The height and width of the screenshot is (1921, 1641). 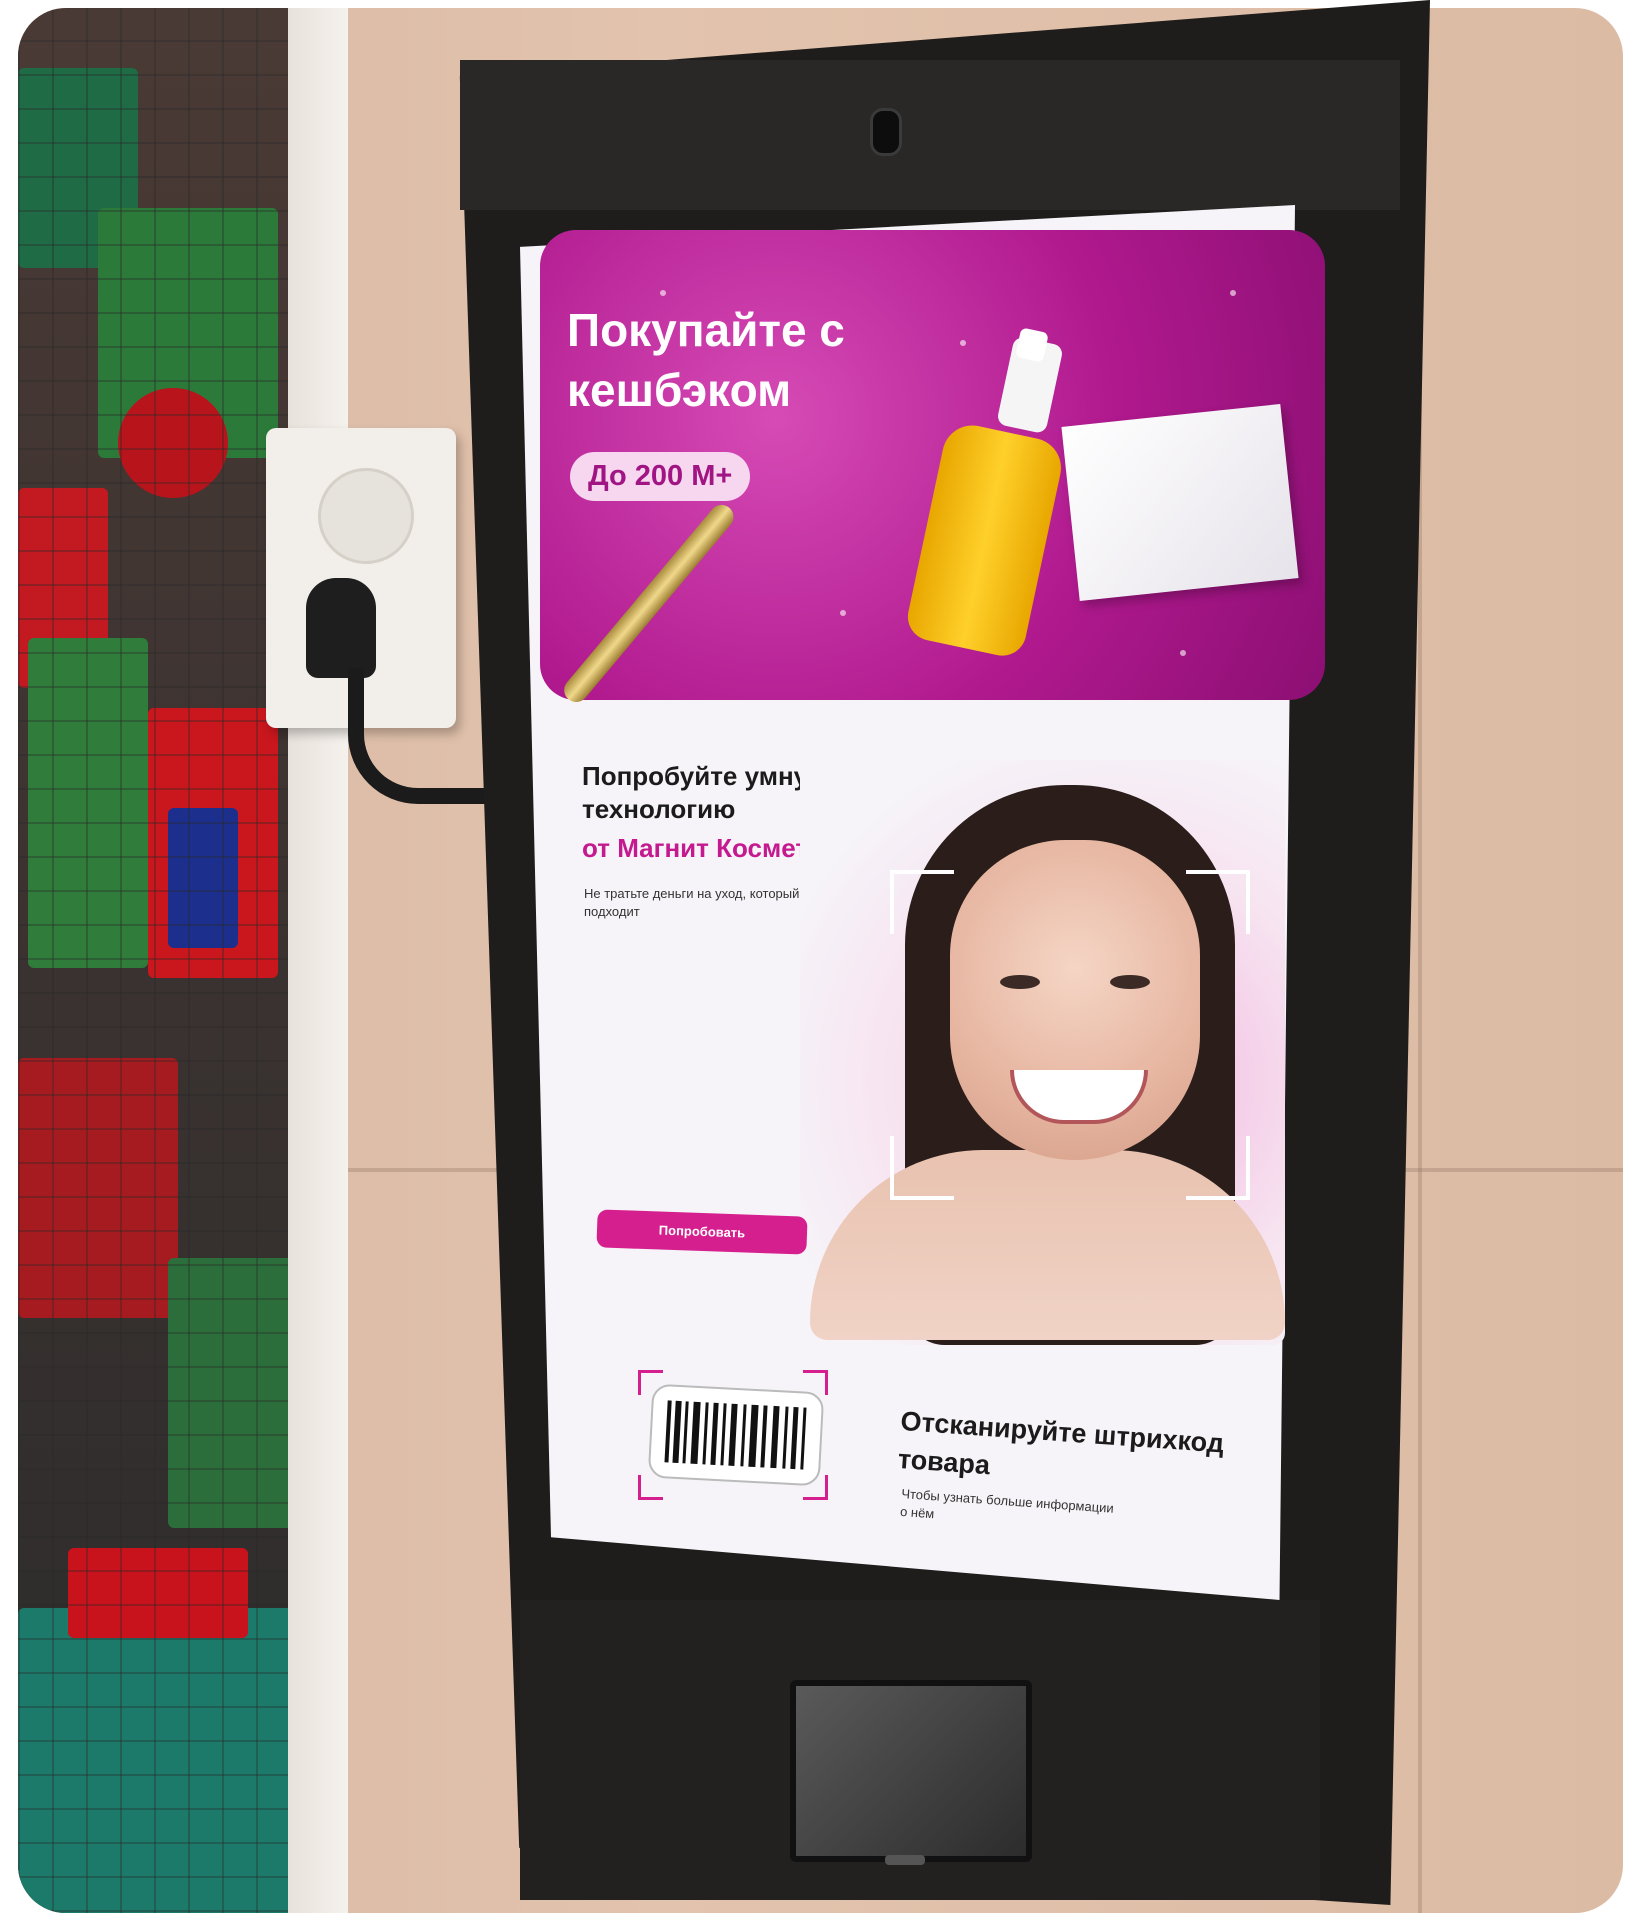 What do you see at coordinates (706, 360) in the screenshot?
I see `banner-title: Покупайте с кешбэком` at bounding box center [706, 360].